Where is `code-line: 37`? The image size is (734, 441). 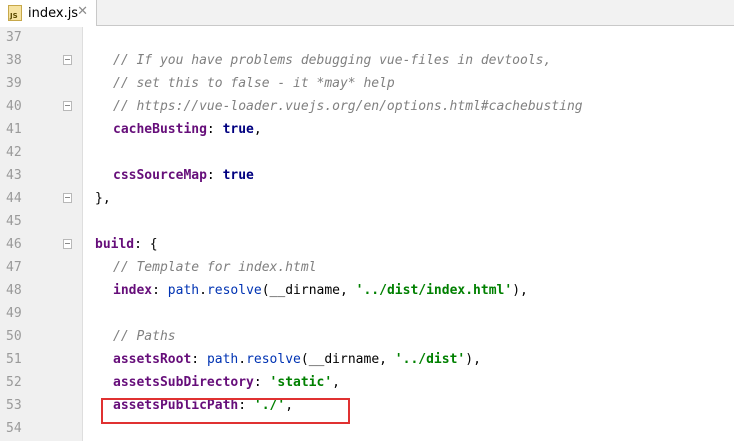
code-line: 37 is located at coordinates (367, 38).